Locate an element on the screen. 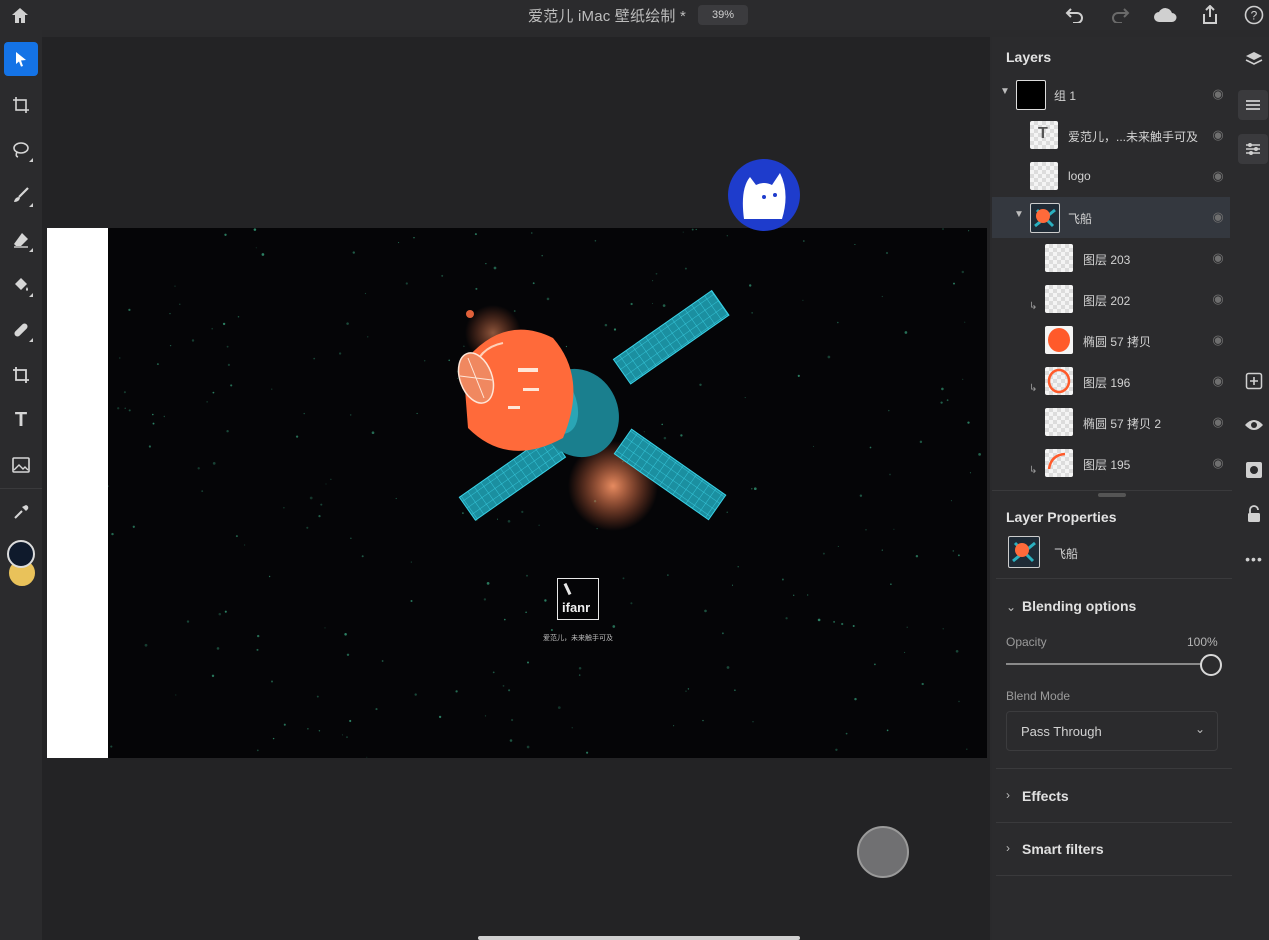 Image resolution: width=1269 pixels, height=940 pixels. healing-tool is located at coordinates (21, 330).